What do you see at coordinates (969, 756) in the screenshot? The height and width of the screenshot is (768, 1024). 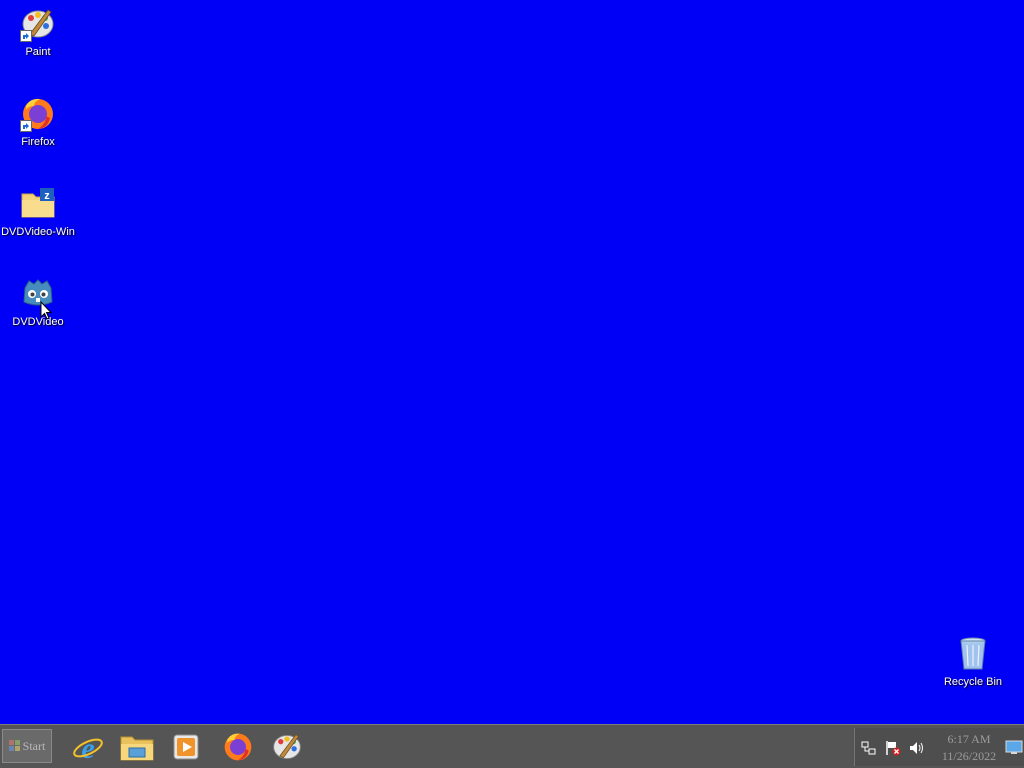 I see `clock-date: 11/26/2022` at bounding box center [969, 756].